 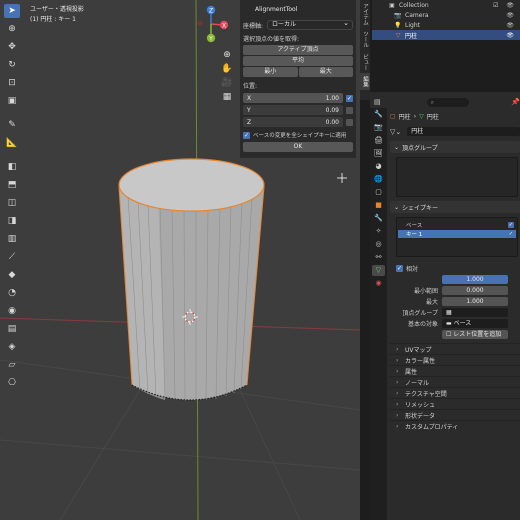 I want to click on add-cube-icon: ◧, so click(x=12, y=167).